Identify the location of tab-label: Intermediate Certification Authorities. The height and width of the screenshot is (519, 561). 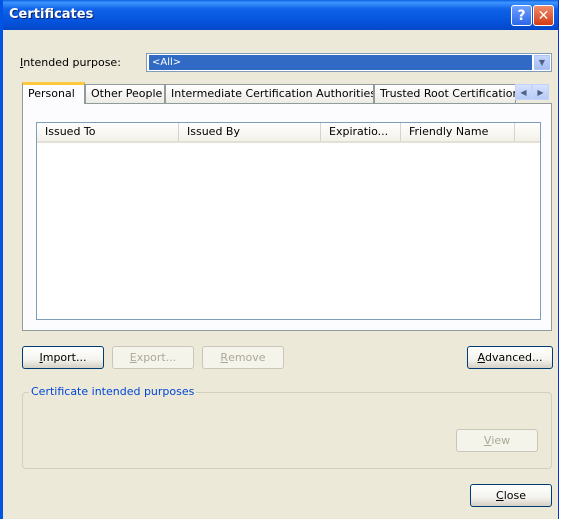
(272, 93).